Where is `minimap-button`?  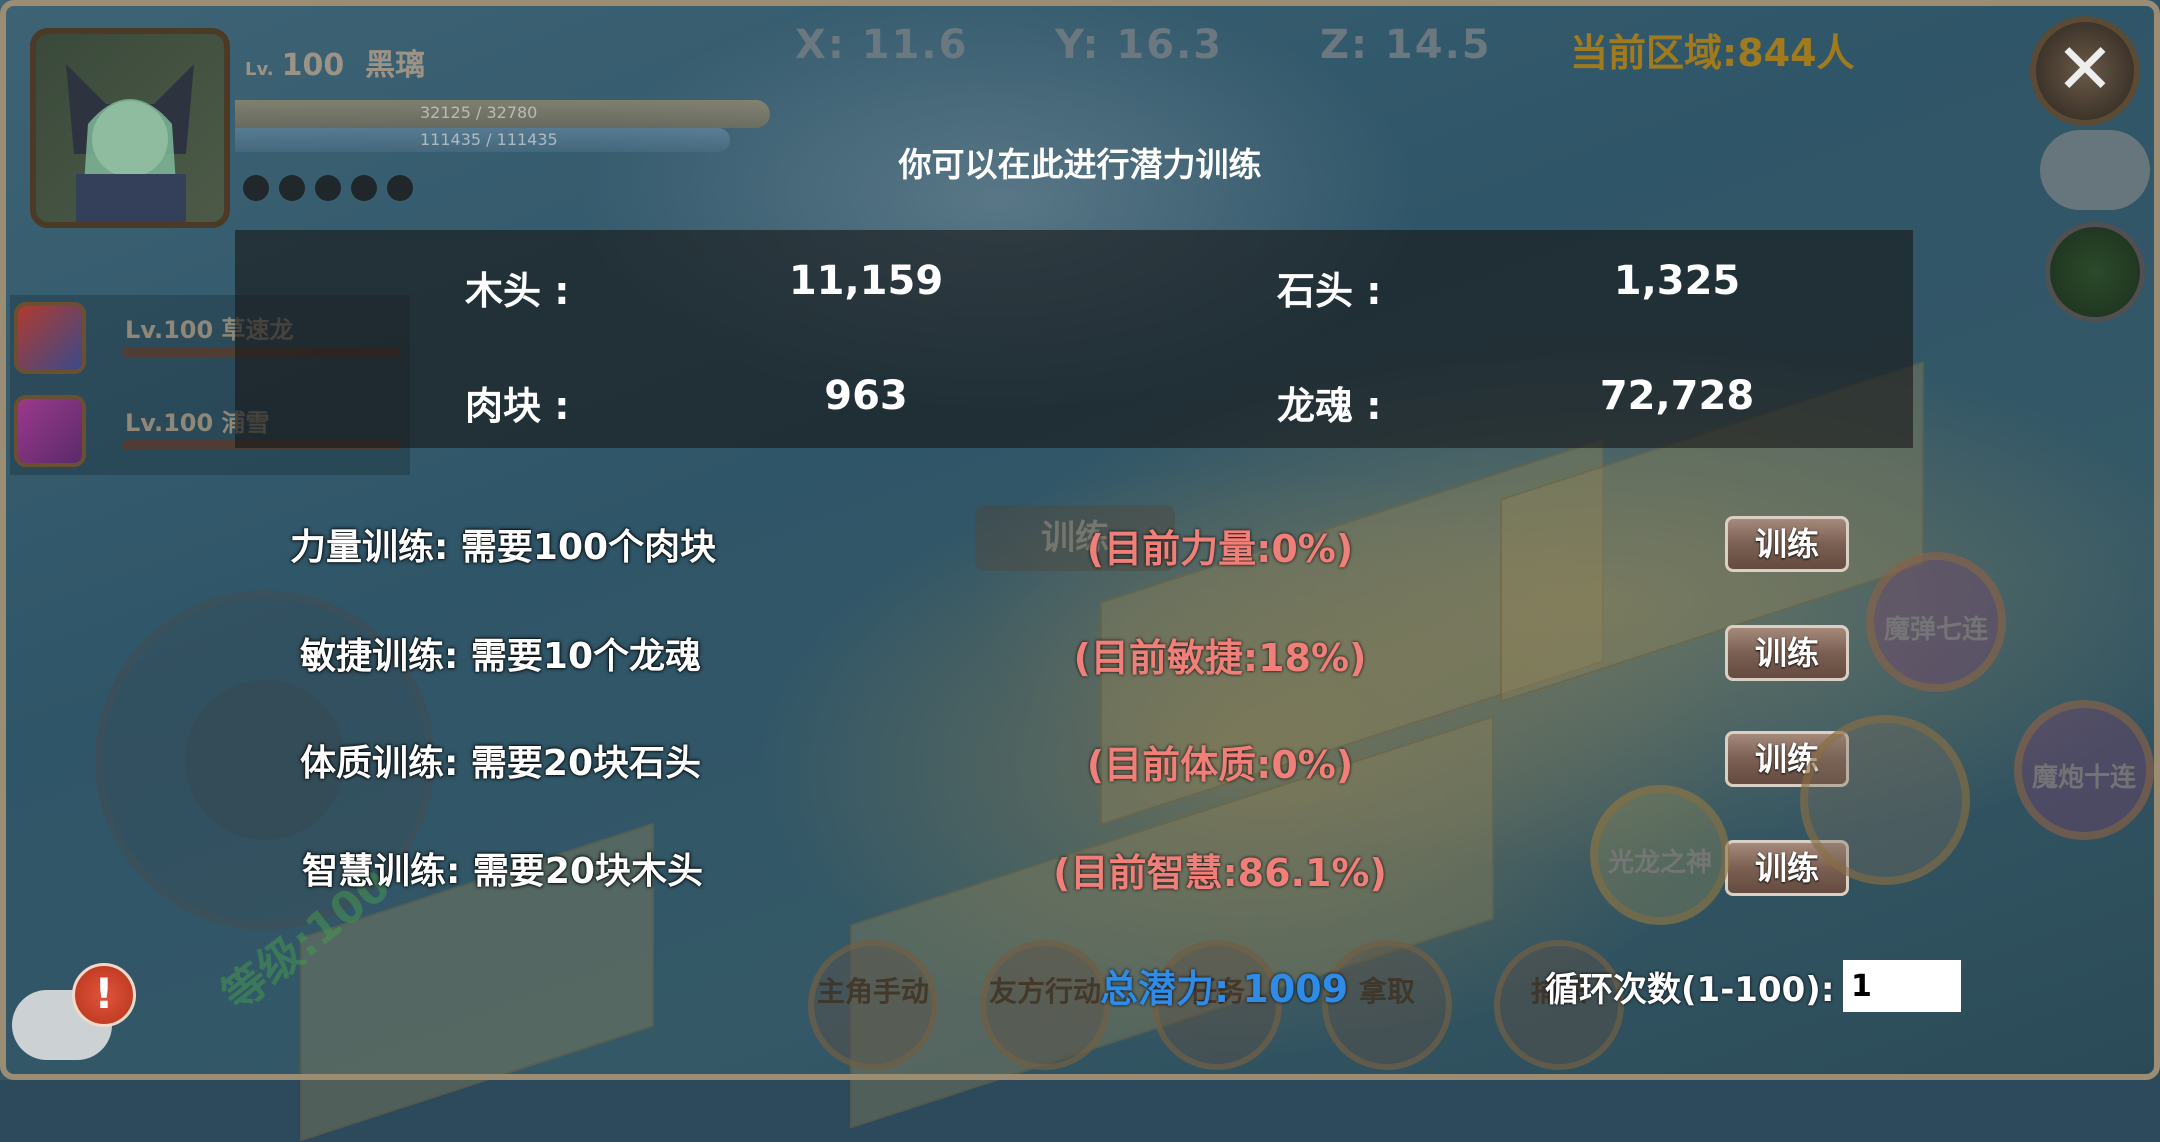 minimap-button is located at coordinates (2095, 272).